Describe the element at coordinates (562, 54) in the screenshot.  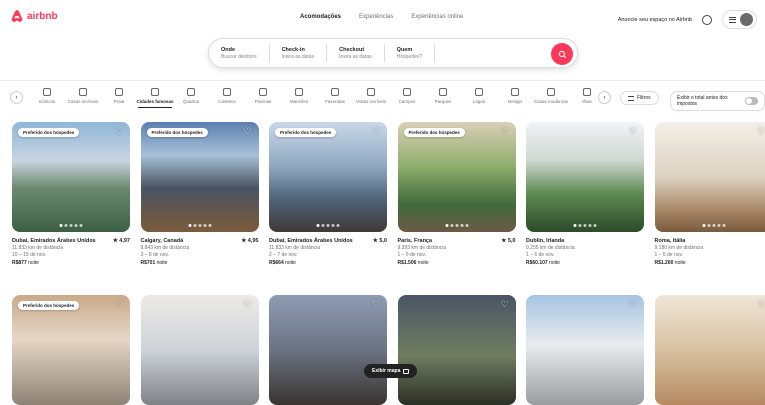
I see `search-button` at that location.